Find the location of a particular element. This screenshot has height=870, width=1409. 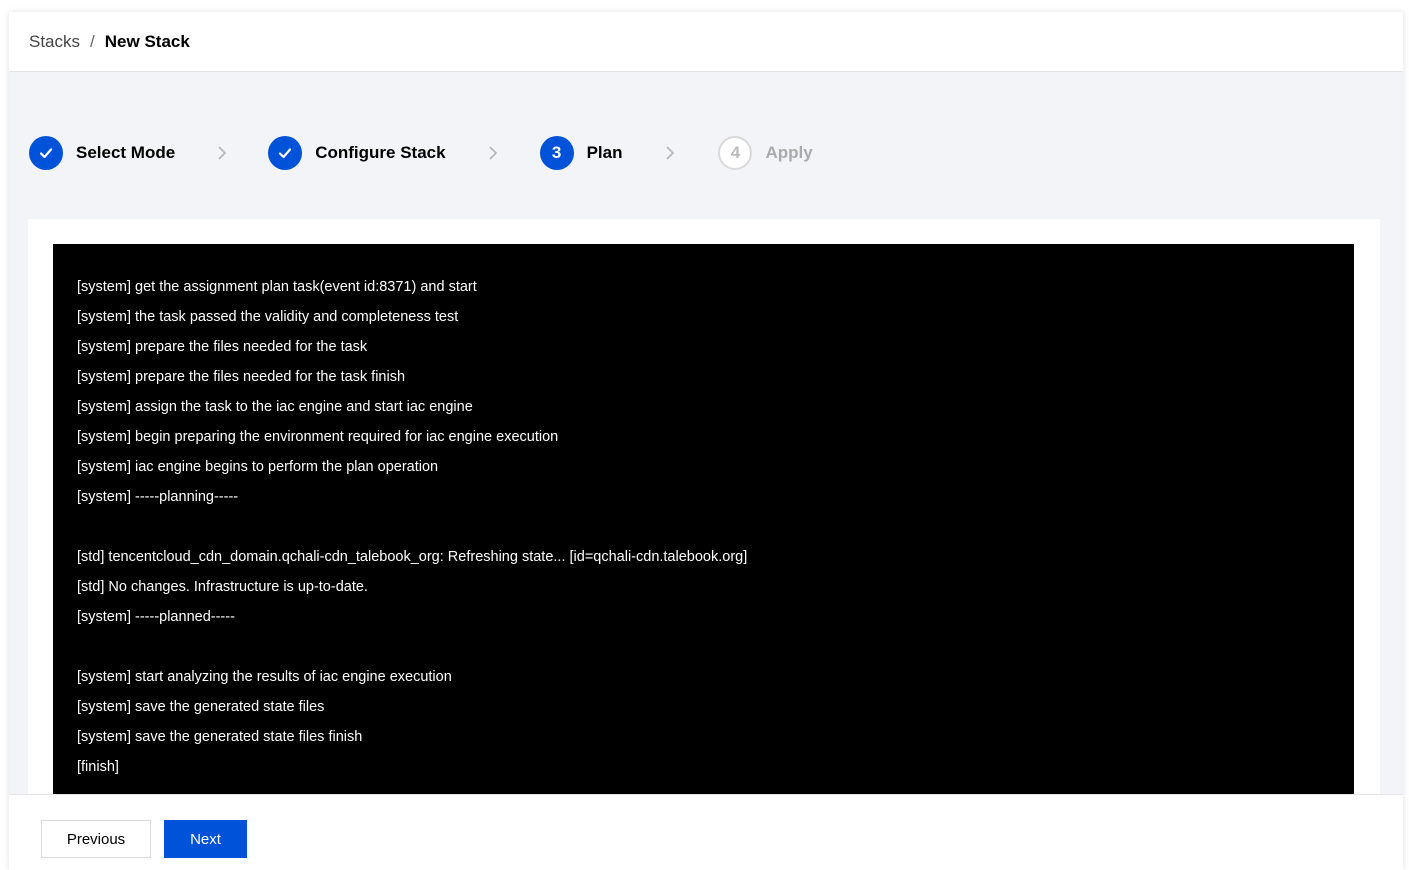

step-label: Apply is located at coordinates (789, 152).